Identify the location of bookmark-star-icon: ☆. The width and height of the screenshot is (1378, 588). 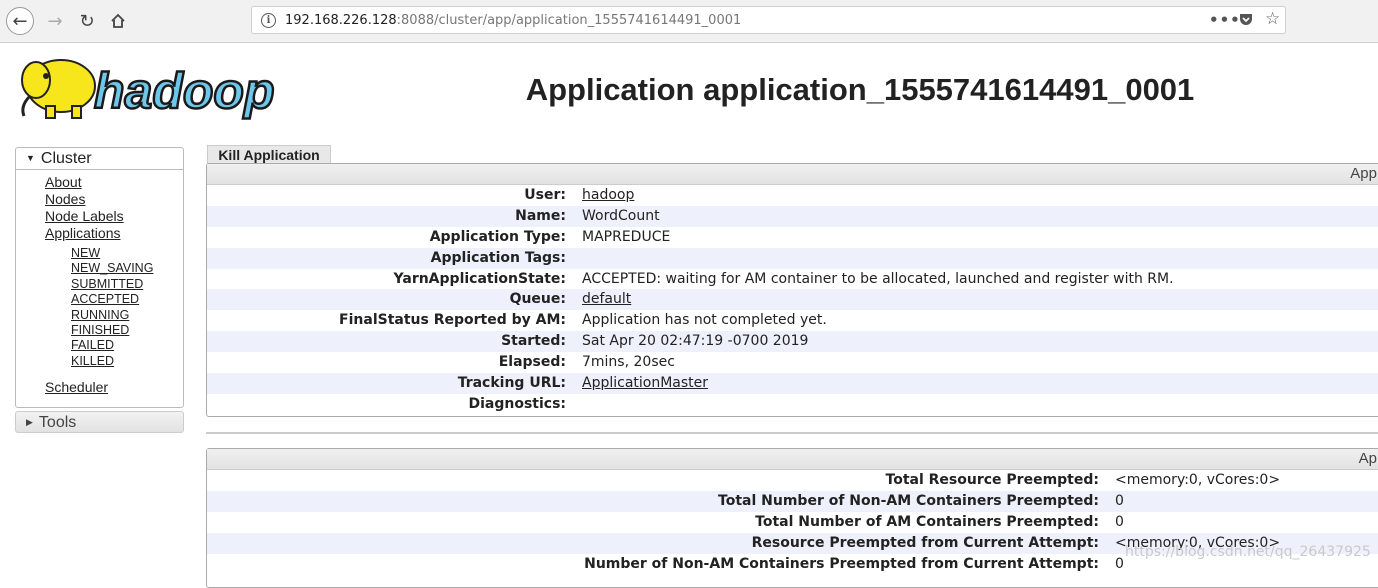
(1272, 19).